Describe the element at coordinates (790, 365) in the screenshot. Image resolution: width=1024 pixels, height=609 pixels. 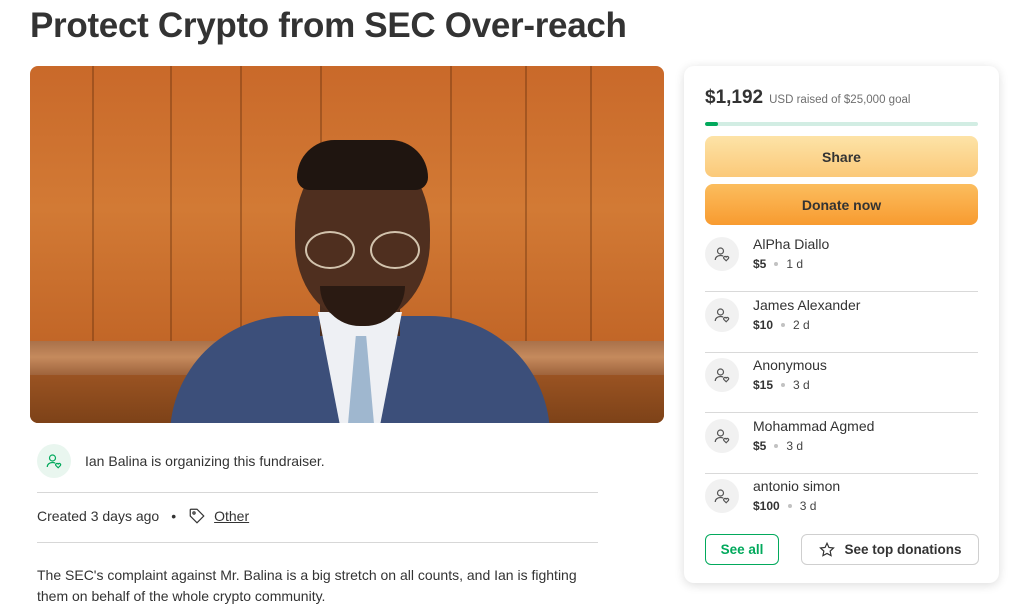
I see `donor-name: Anonymous` at that location.